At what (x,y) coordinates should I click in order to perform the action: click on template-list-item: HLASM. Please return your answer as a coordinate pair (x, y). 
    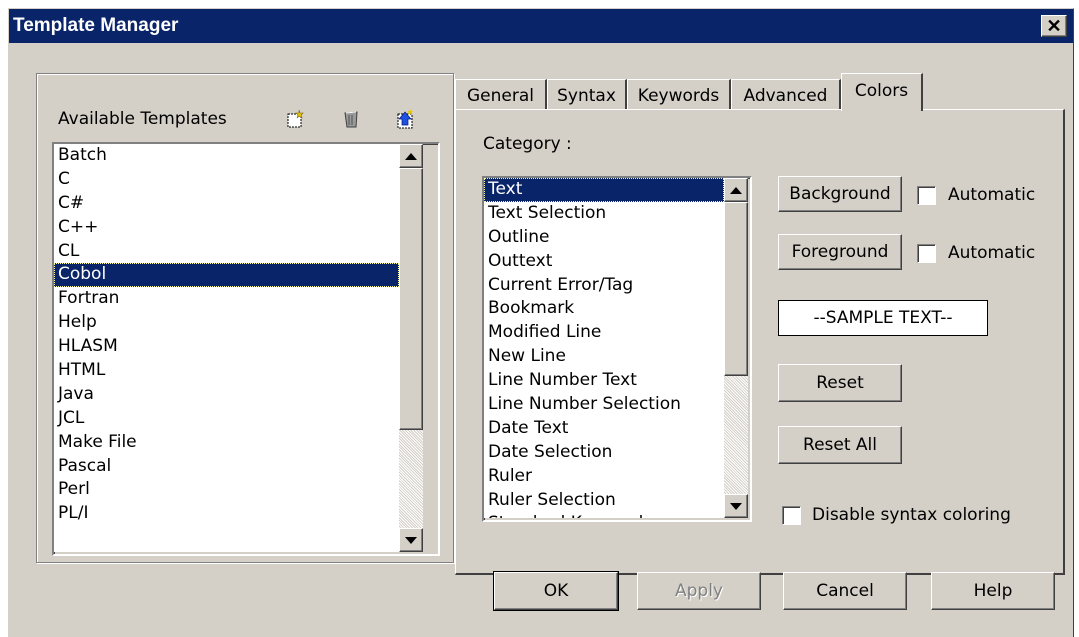
    Looking at the image, I should click on (226, 347).